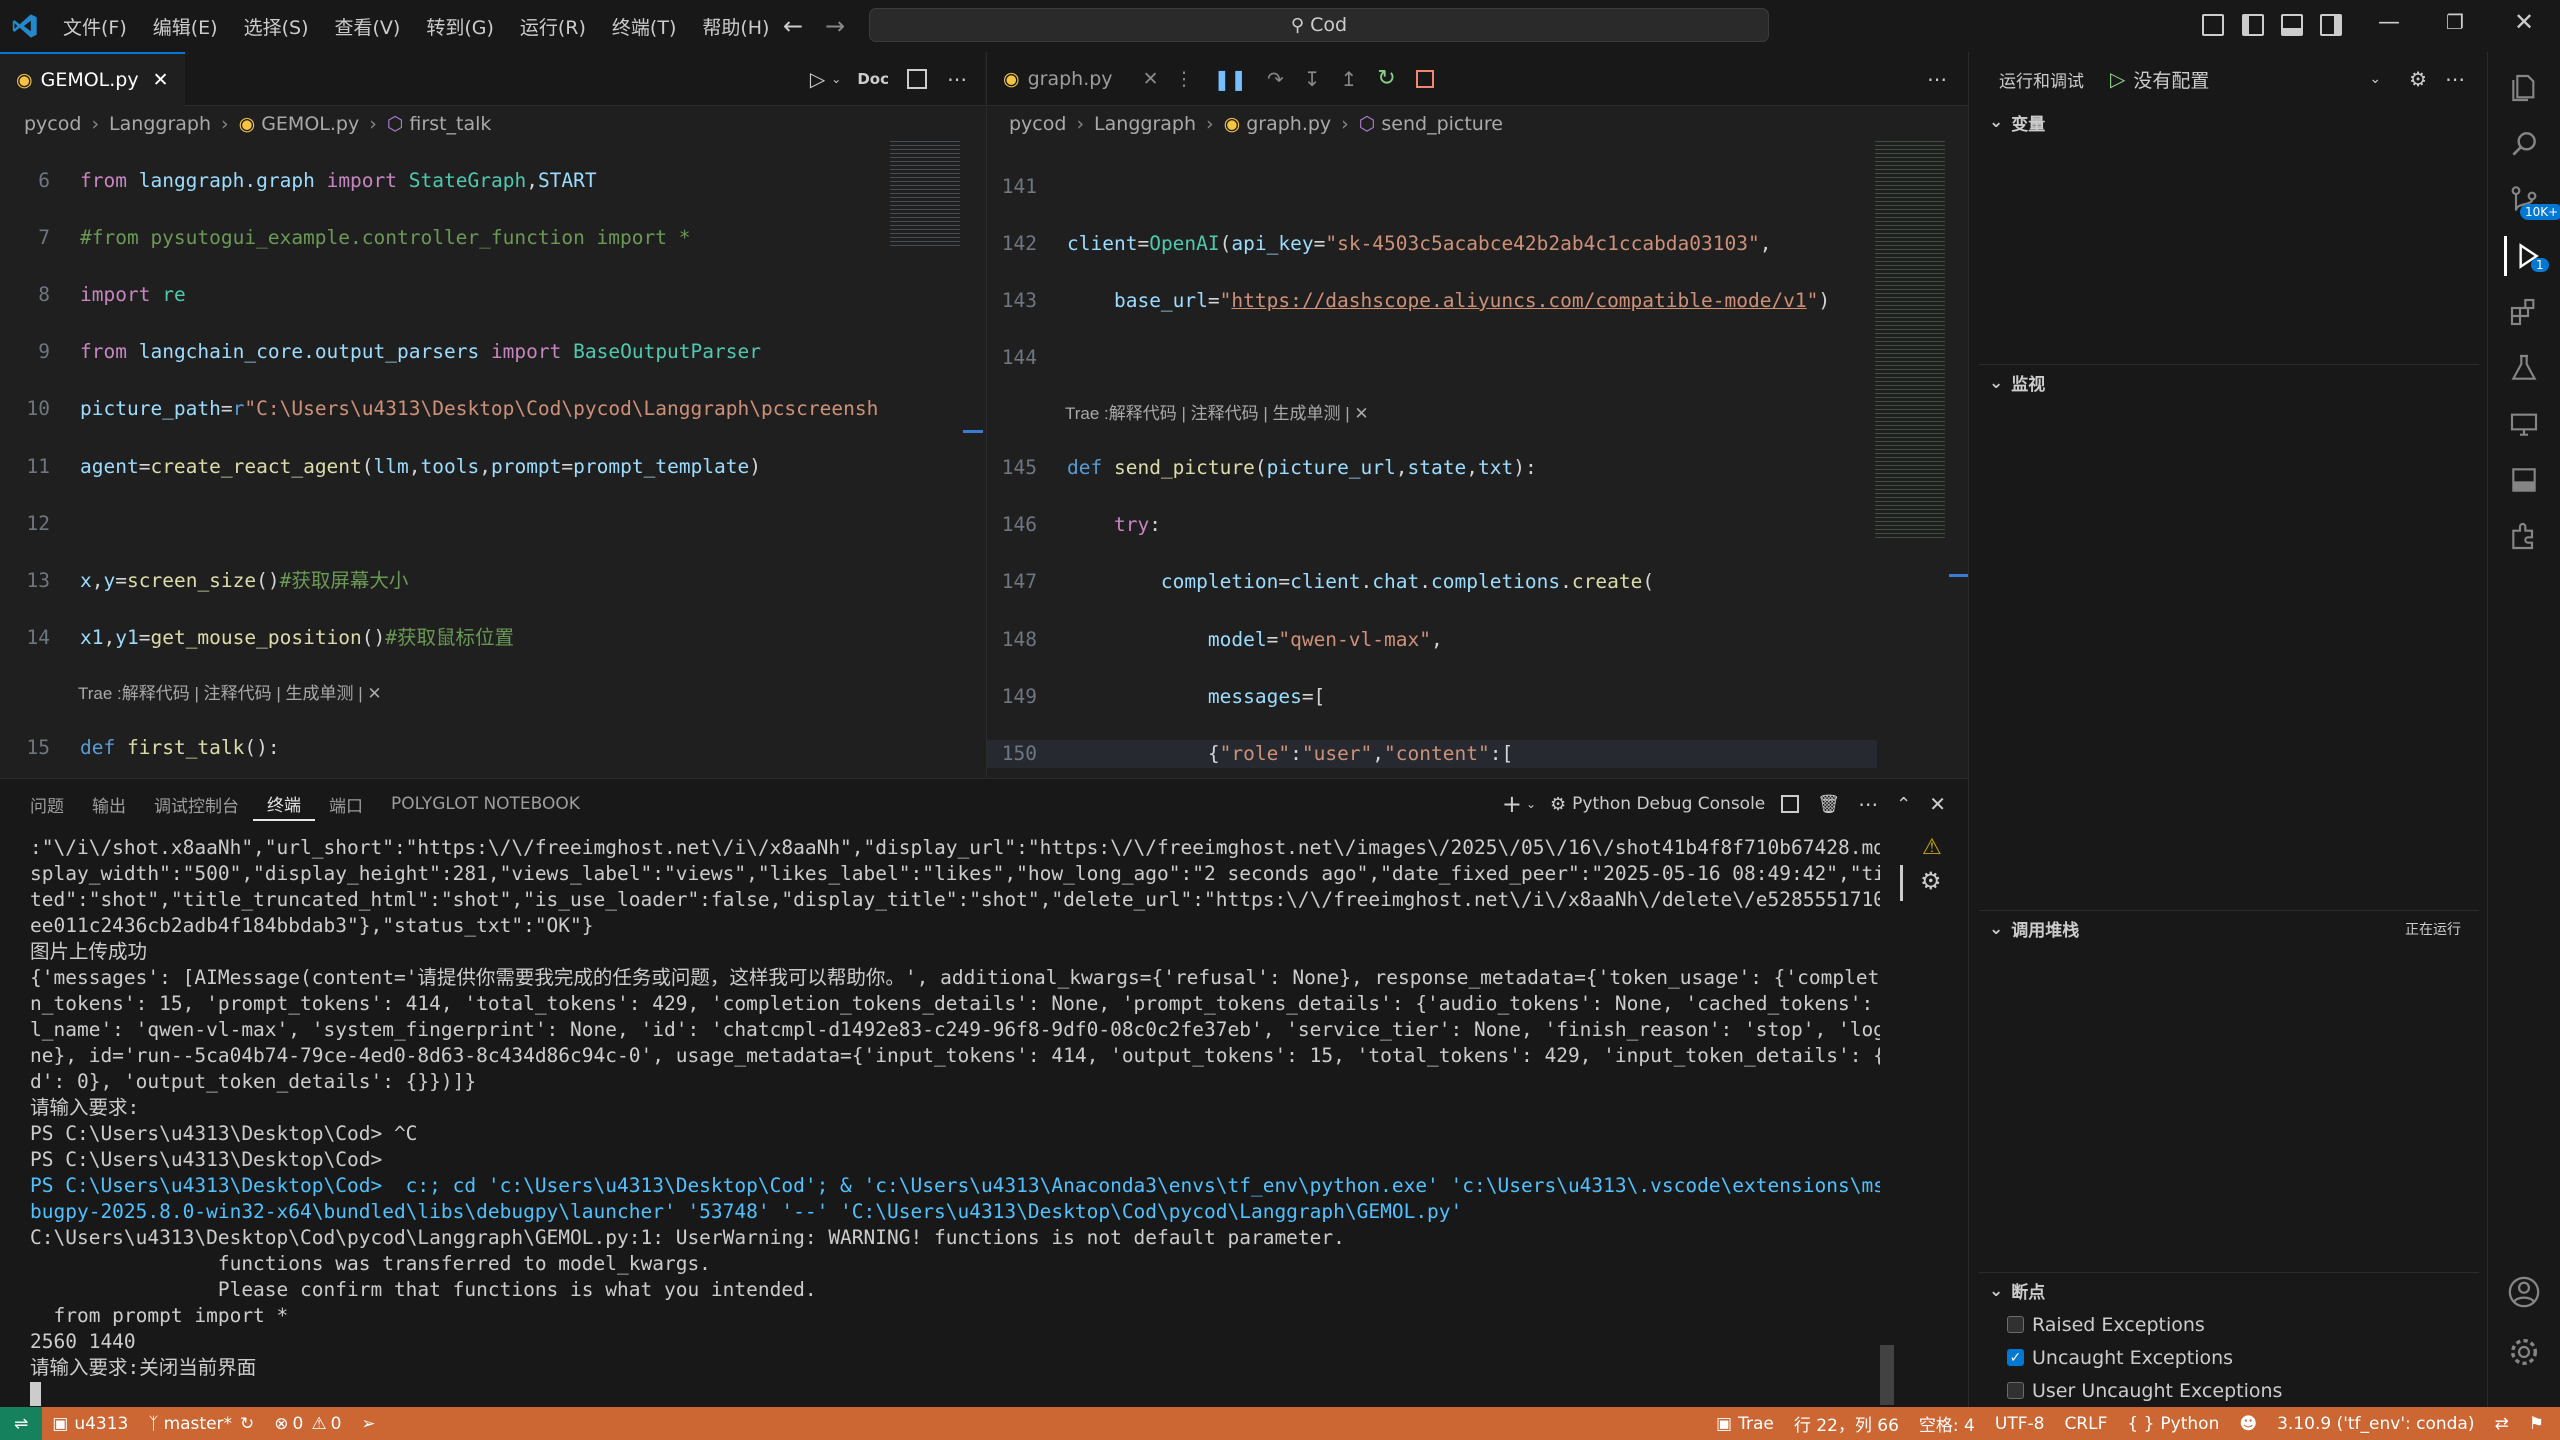 Image resolution: width=2560 pixels, height=1440 pixels. I want to click on menu-selection: 选择(S), so click(276, 26).